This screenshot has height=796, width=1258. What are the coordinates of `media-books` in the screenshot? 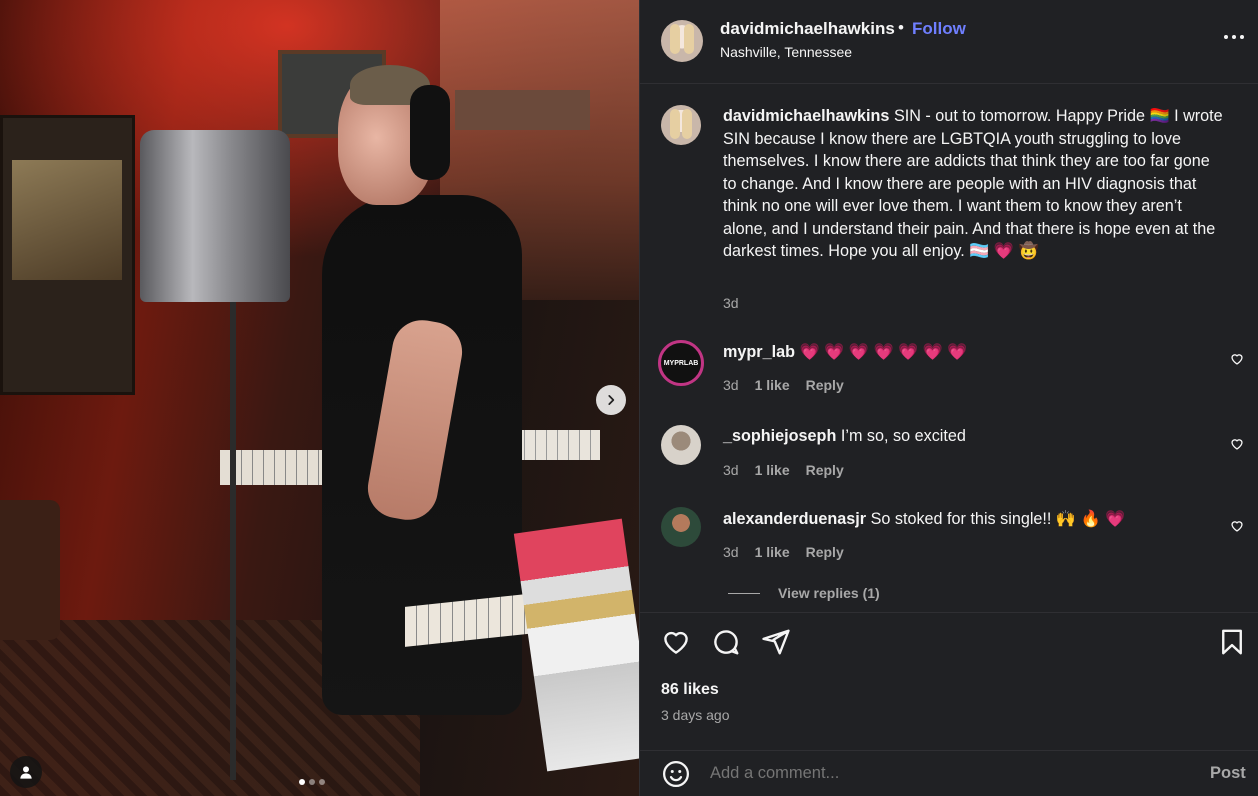 It's located at (576, 645).